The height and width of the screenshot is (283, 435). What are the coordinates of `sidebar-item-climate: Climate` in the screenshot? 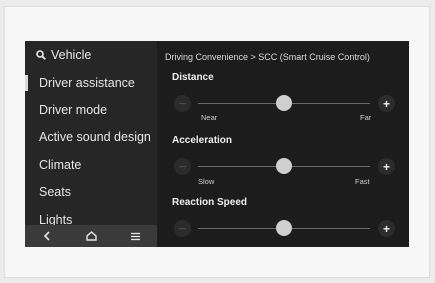 It's located at (60, 165).